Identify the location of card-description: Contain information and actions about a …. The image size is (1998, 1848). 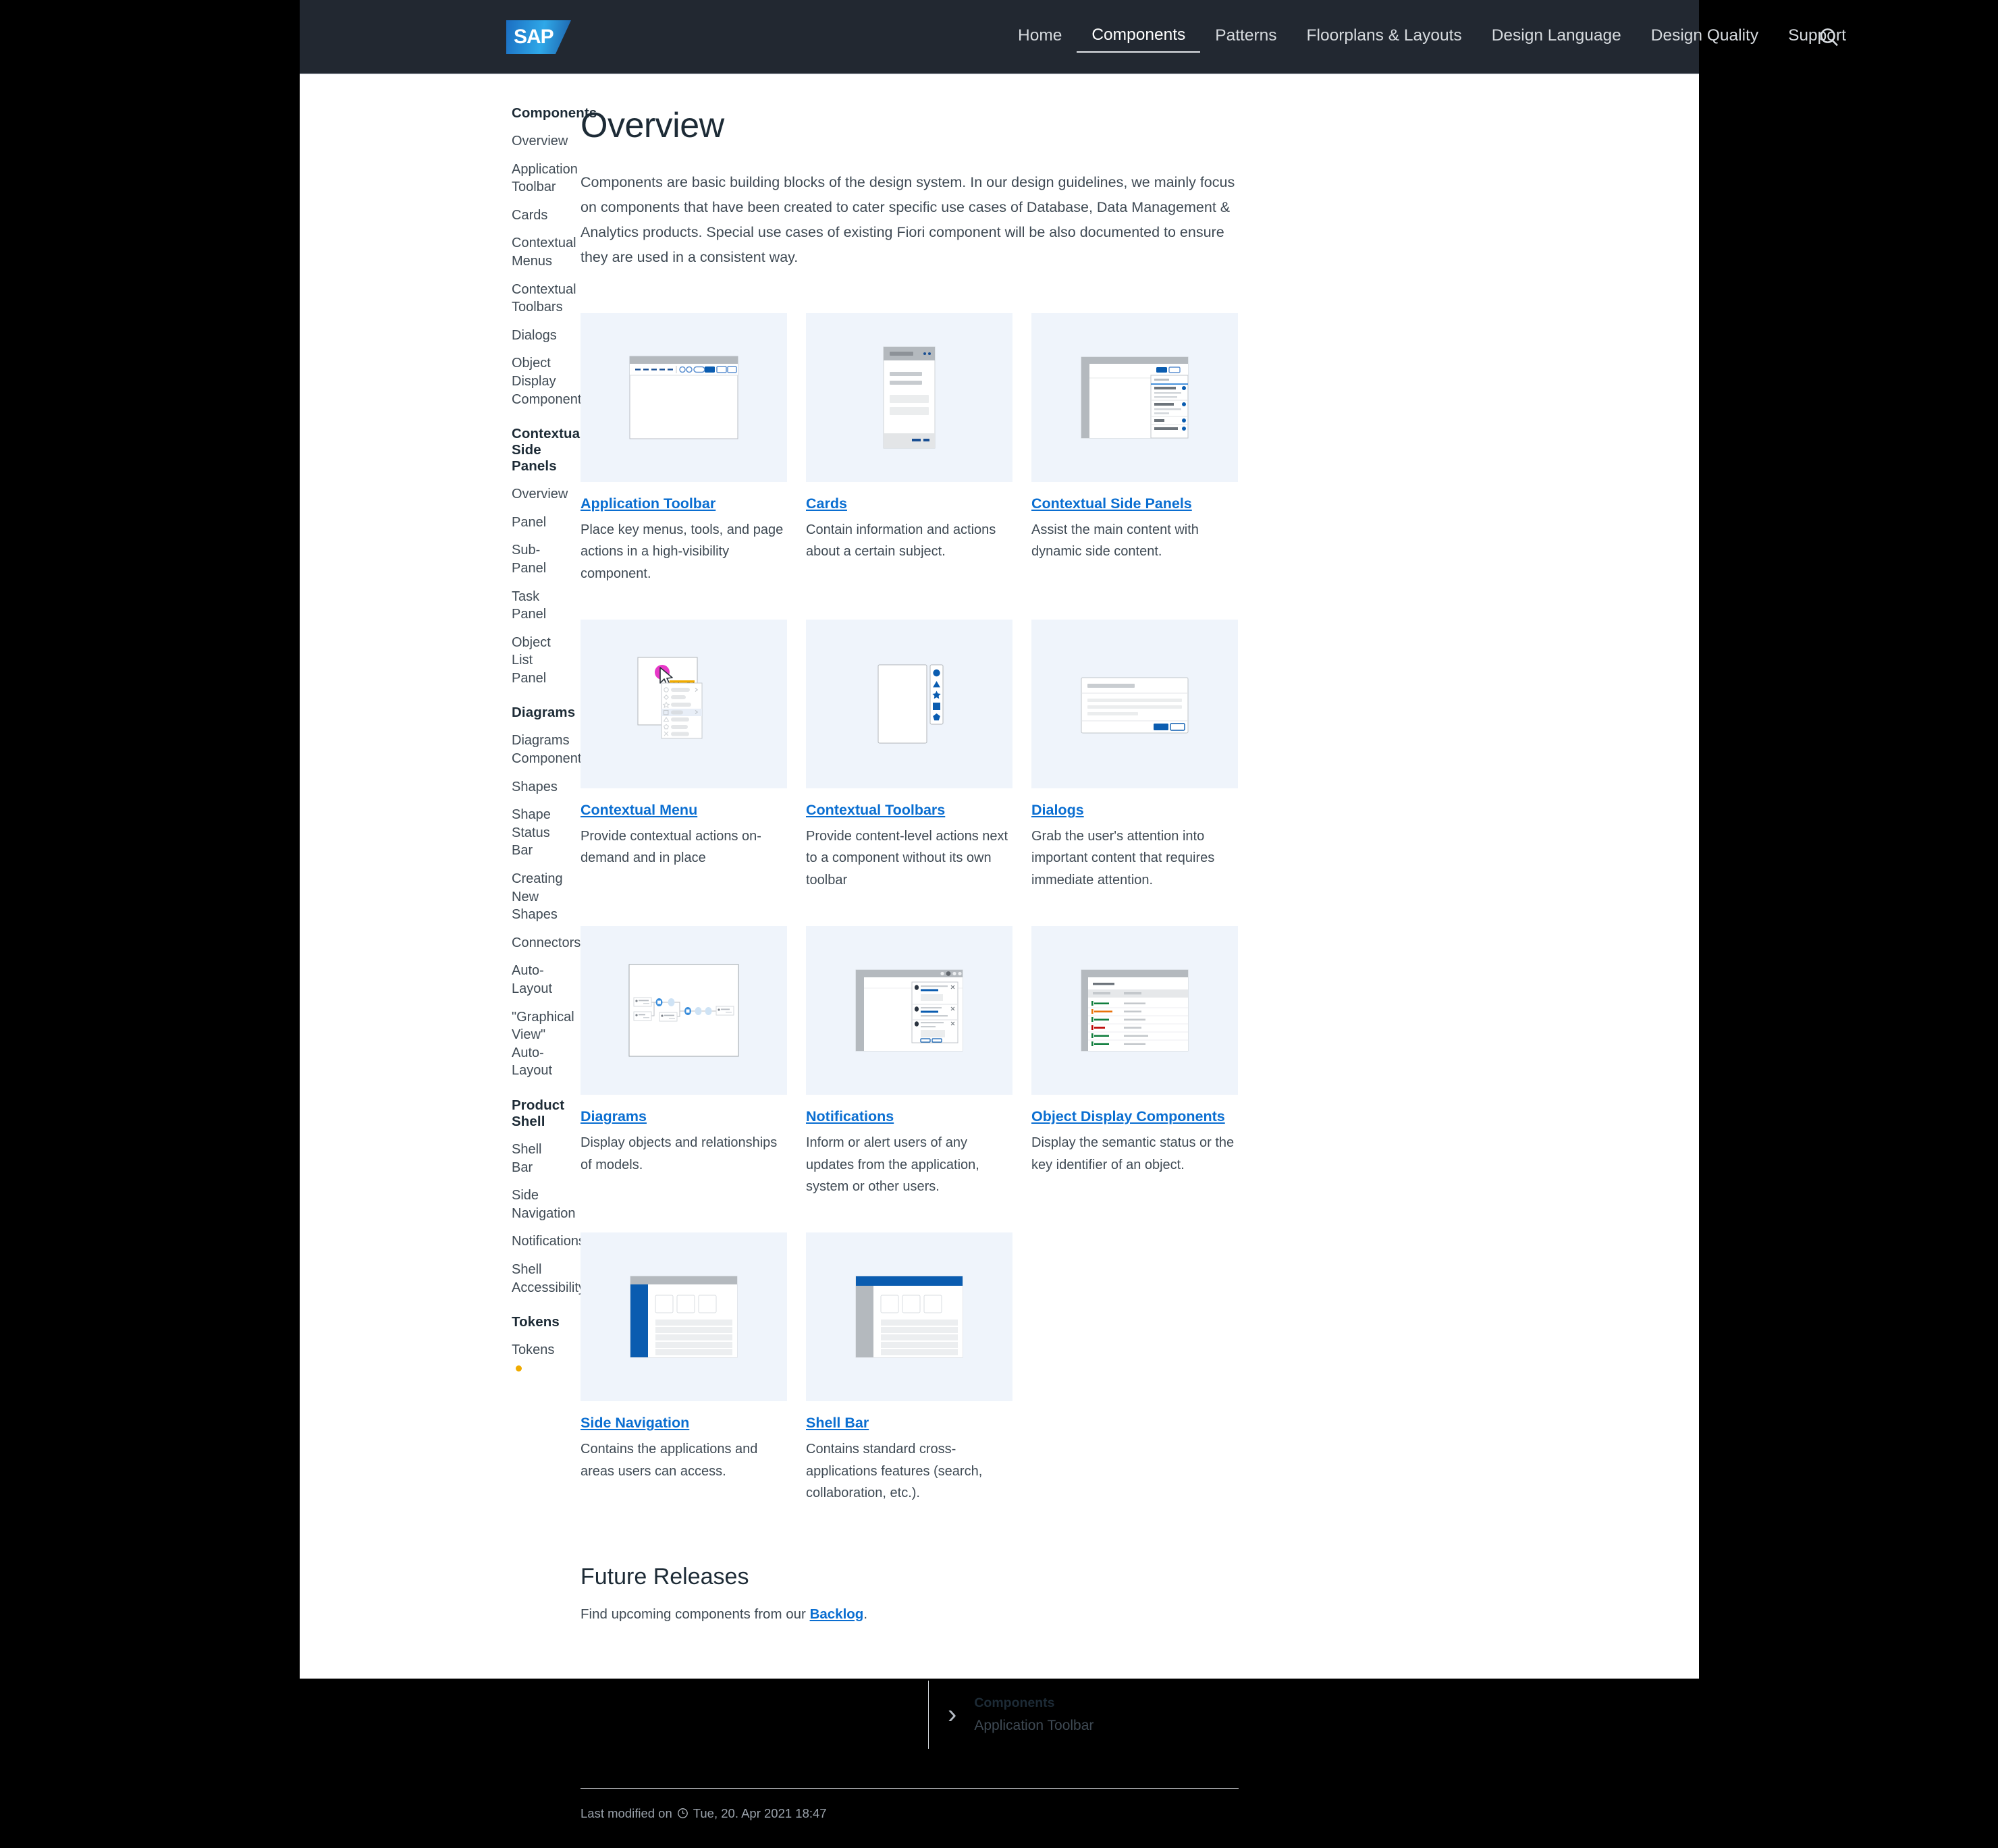
(901, 541).